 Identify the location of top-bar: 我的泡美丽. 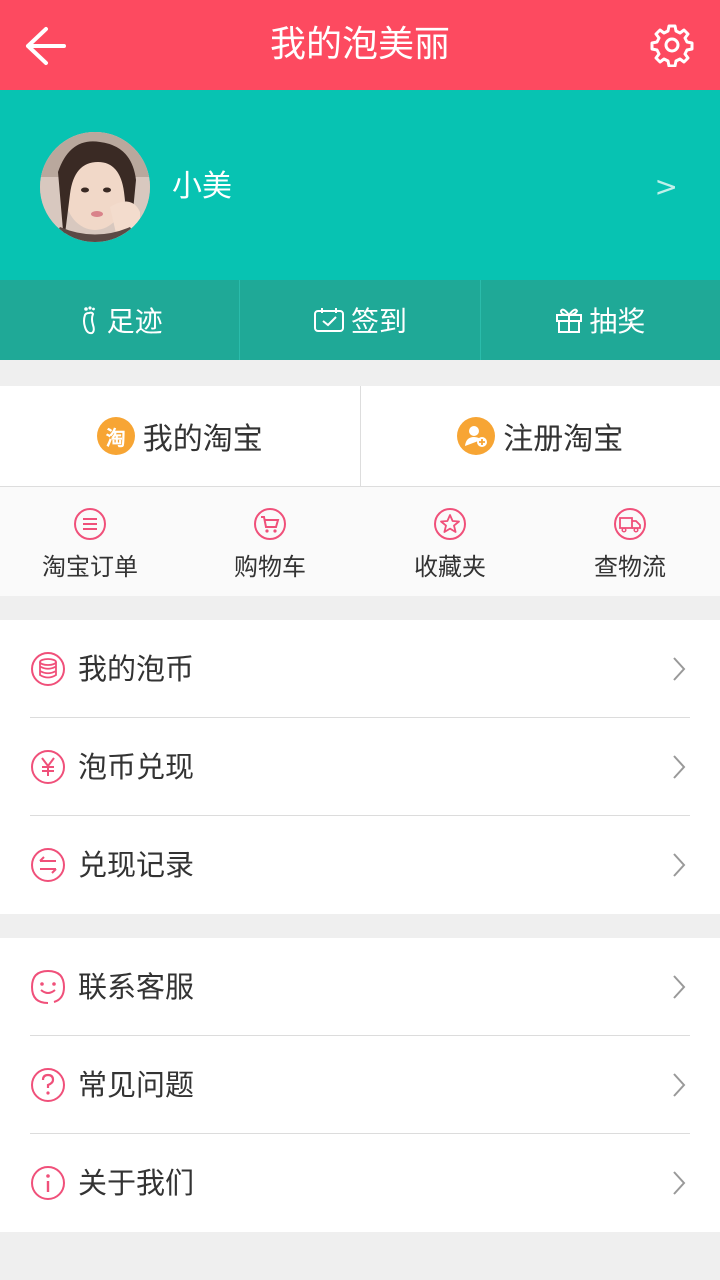
(360, 45).